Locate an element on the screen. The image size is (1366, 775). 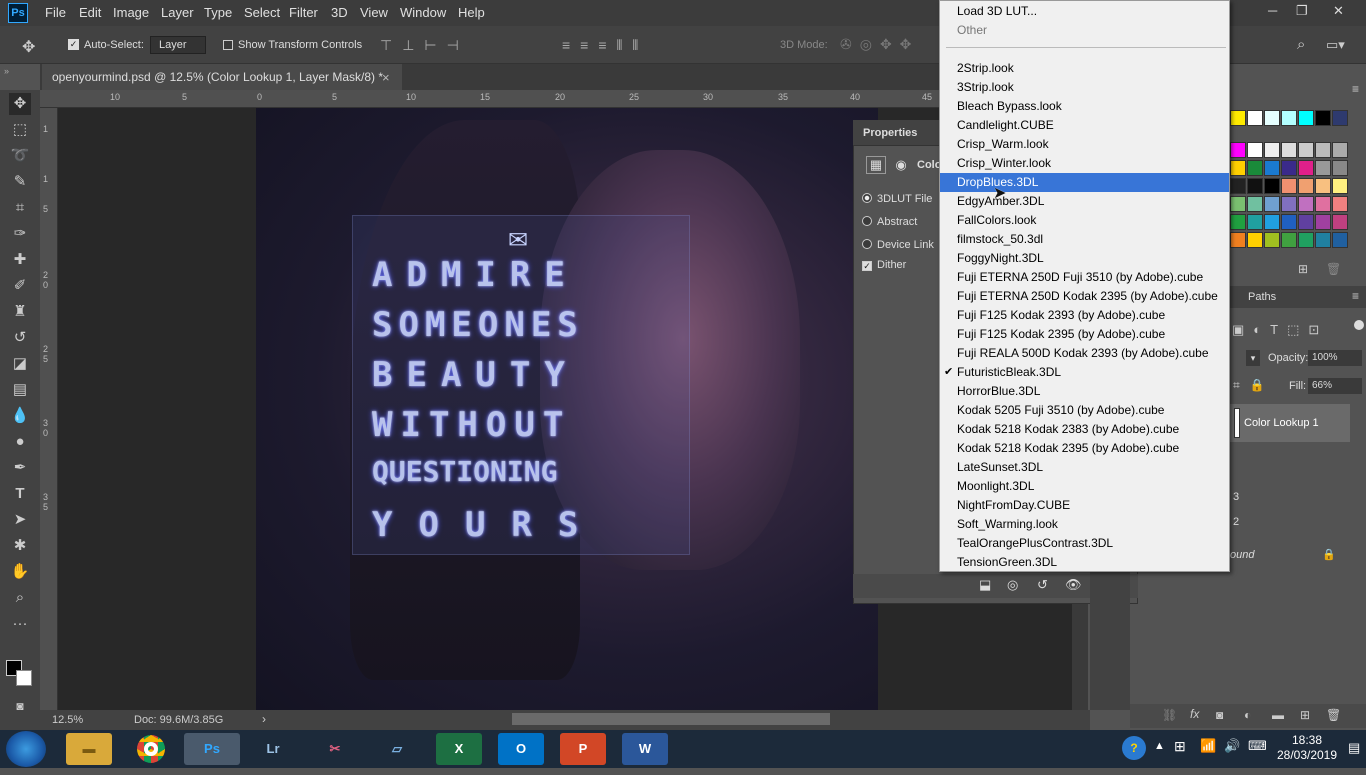
lut-item: Crisp_Winter.look is located at coordinates (1084, 163).